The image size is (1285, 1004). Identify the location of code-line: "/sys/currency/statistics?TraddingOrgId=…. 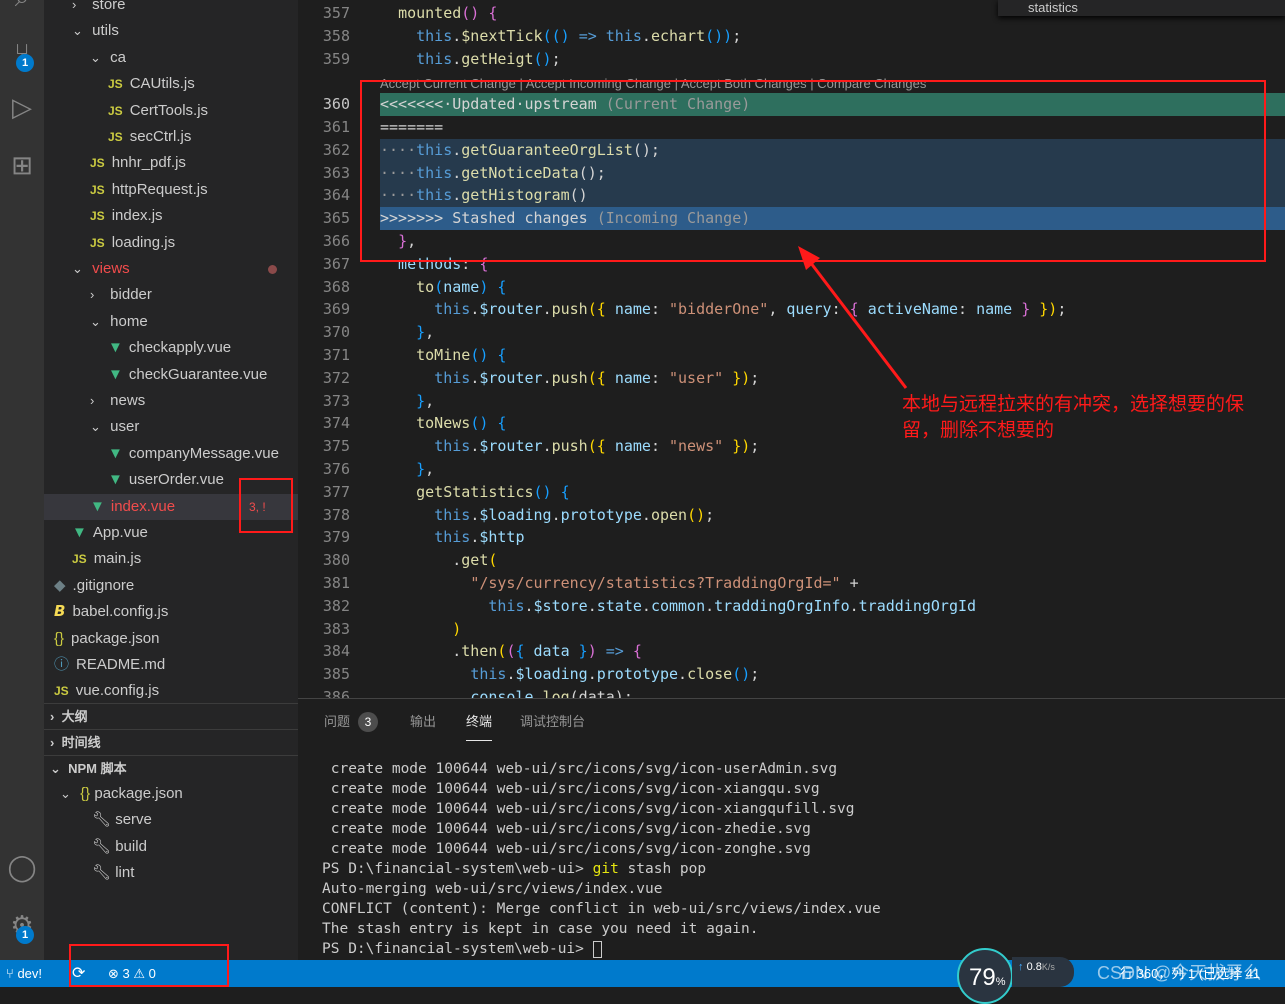
(832, 583).